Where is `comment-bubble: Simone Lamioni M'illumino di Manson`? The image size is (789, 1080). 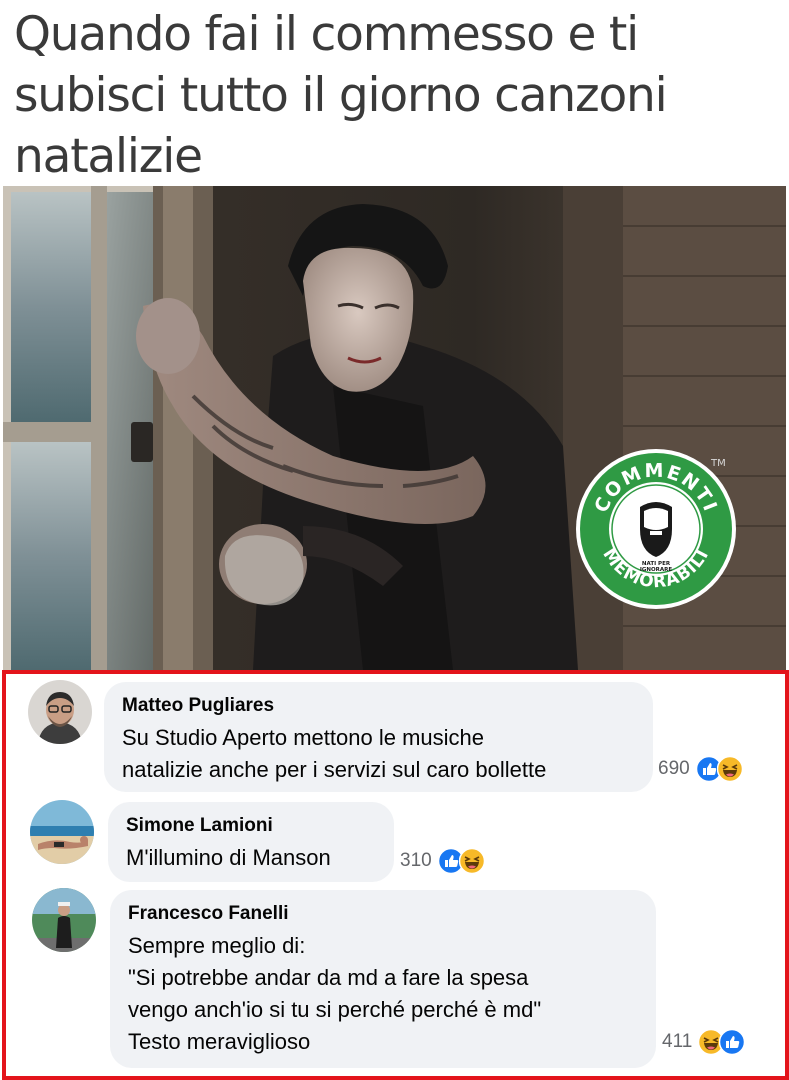 comment-bubble: Simone Lamioni M'illumino di Manson is located at coordinates (251, 842).